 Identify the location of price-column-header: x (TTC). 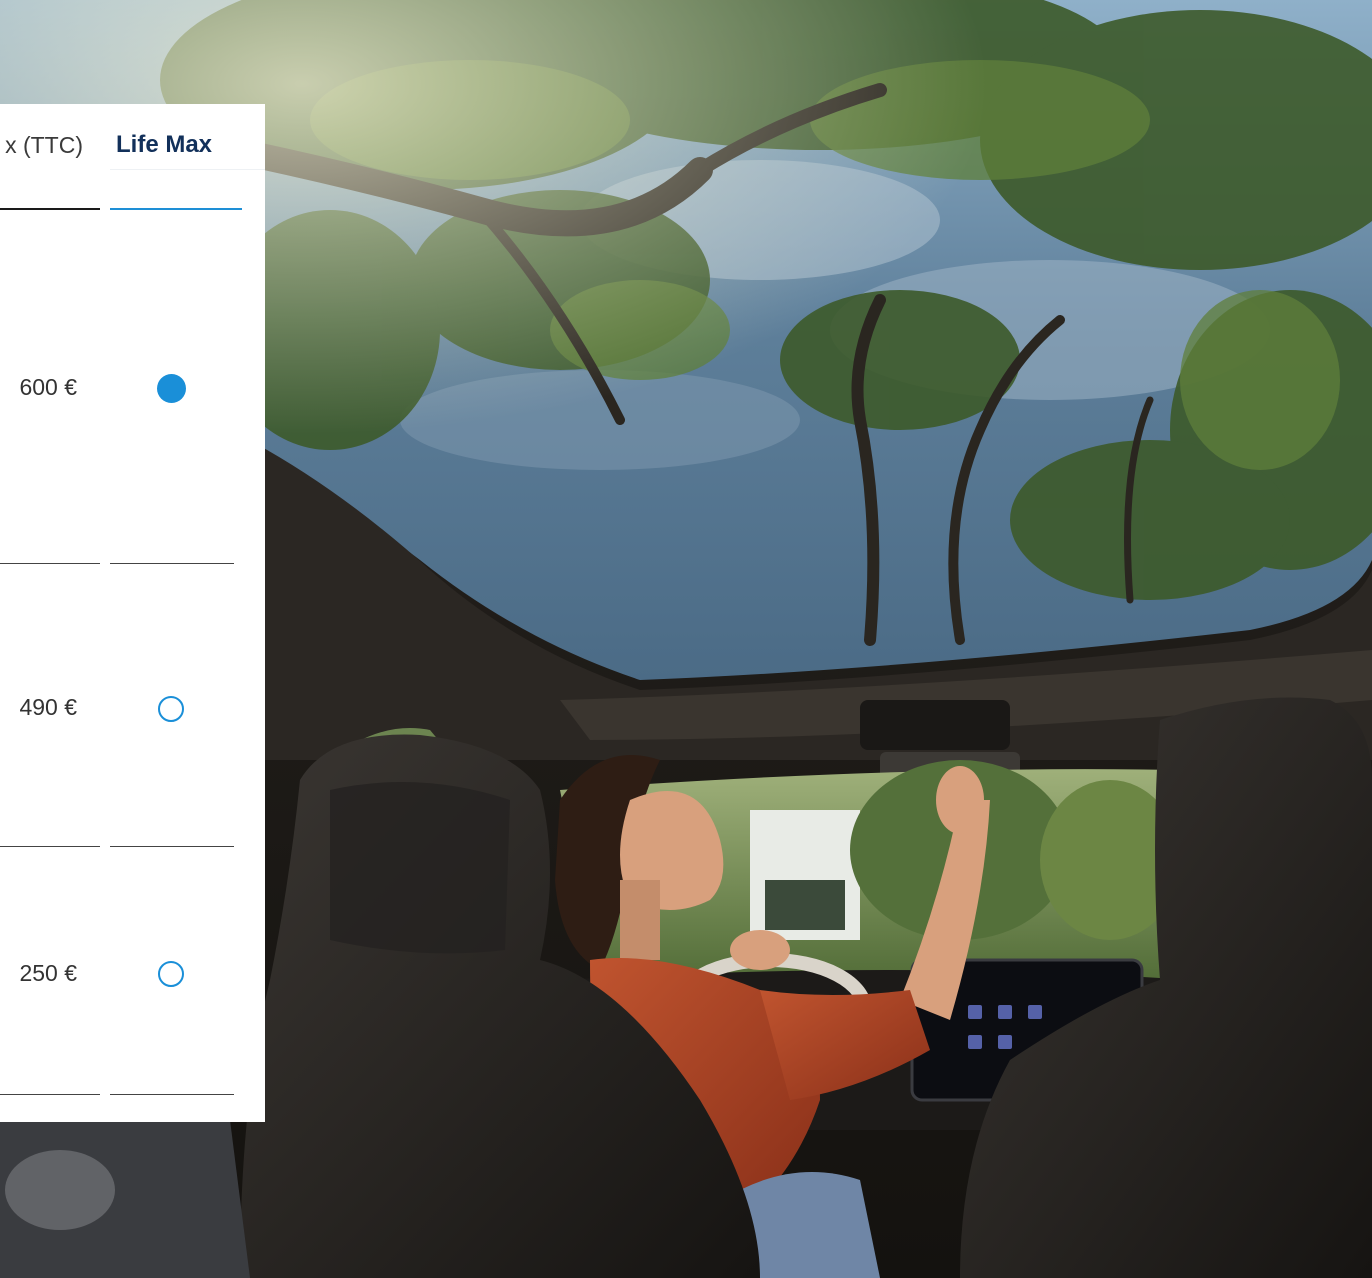
(44, 145).